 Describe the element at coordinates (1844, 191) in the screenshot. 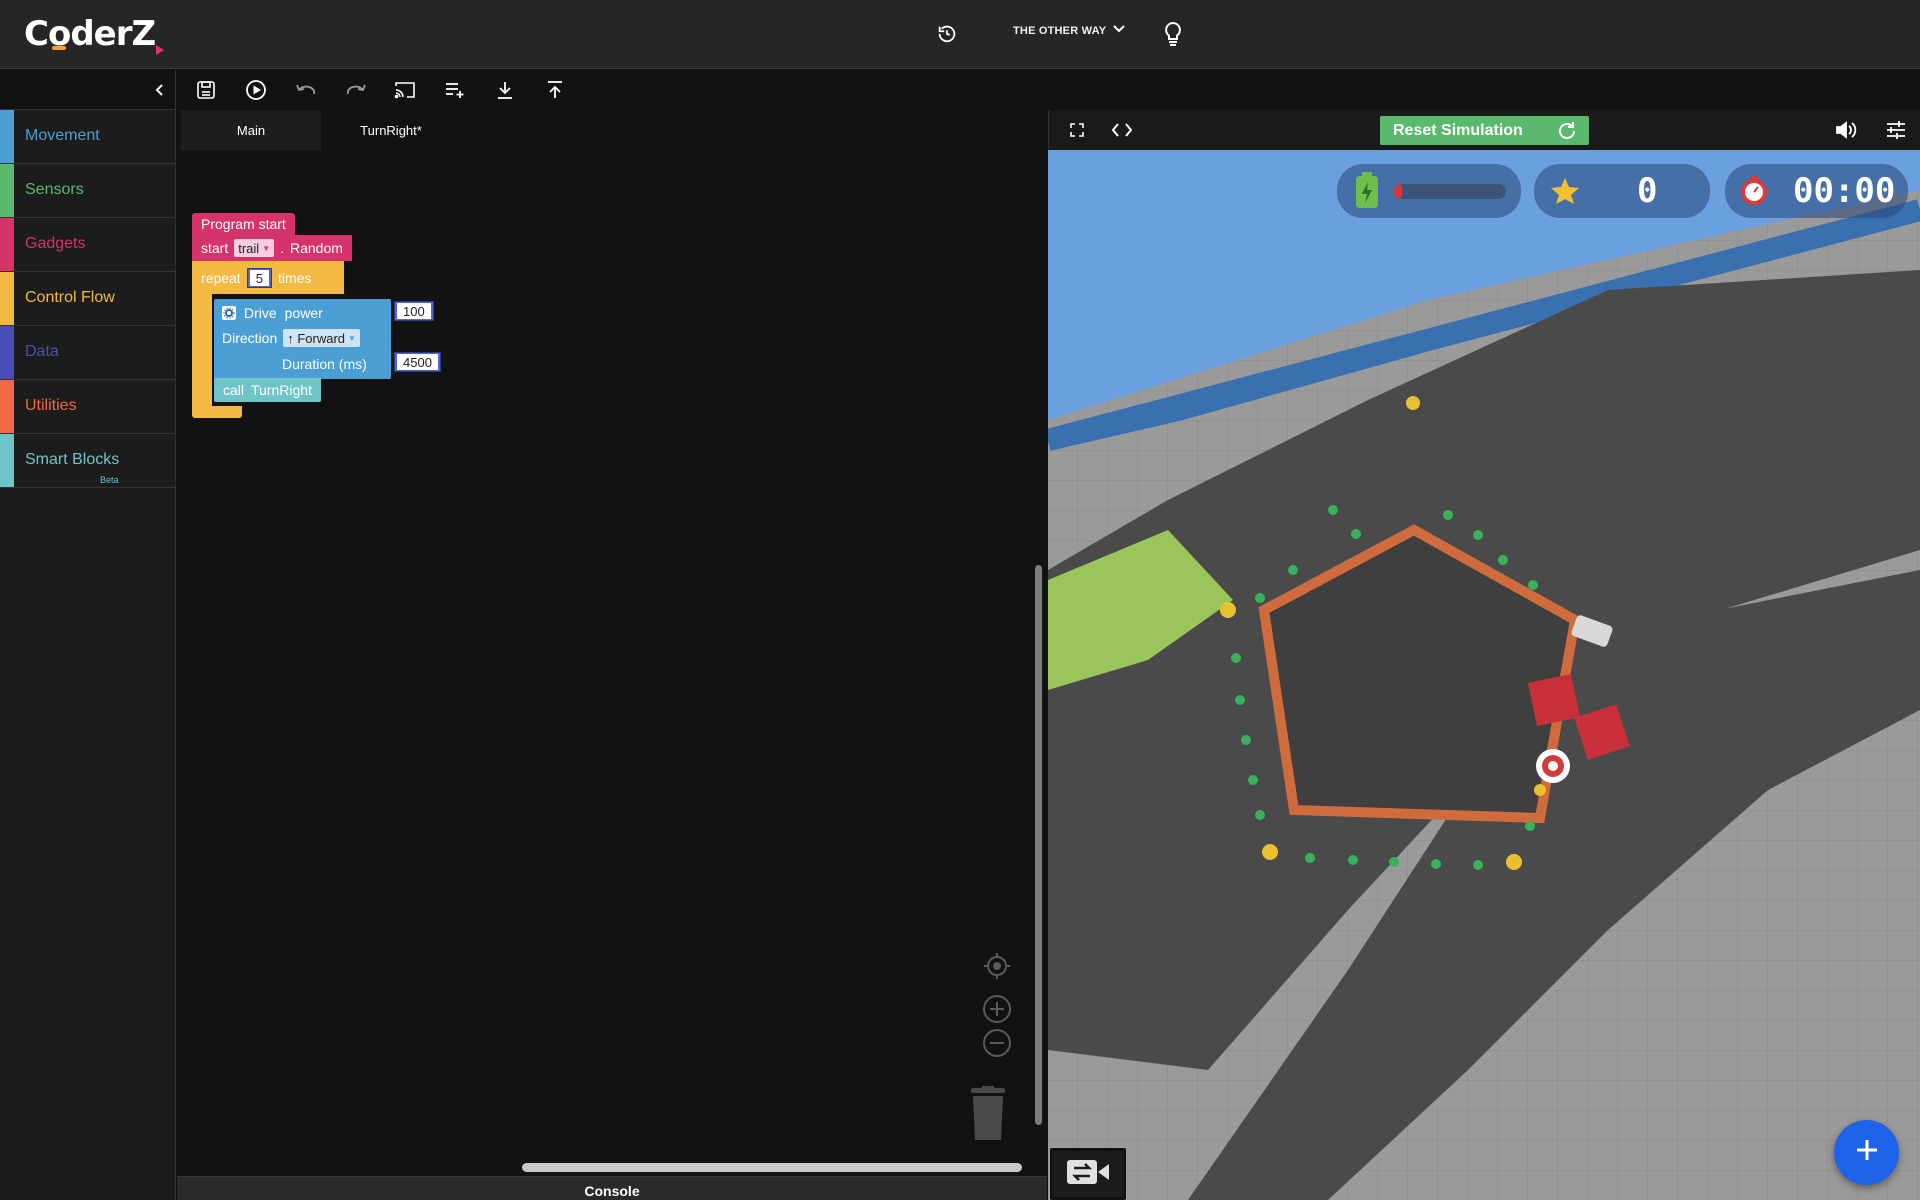

I see `timer-value: 00:00` at that location.